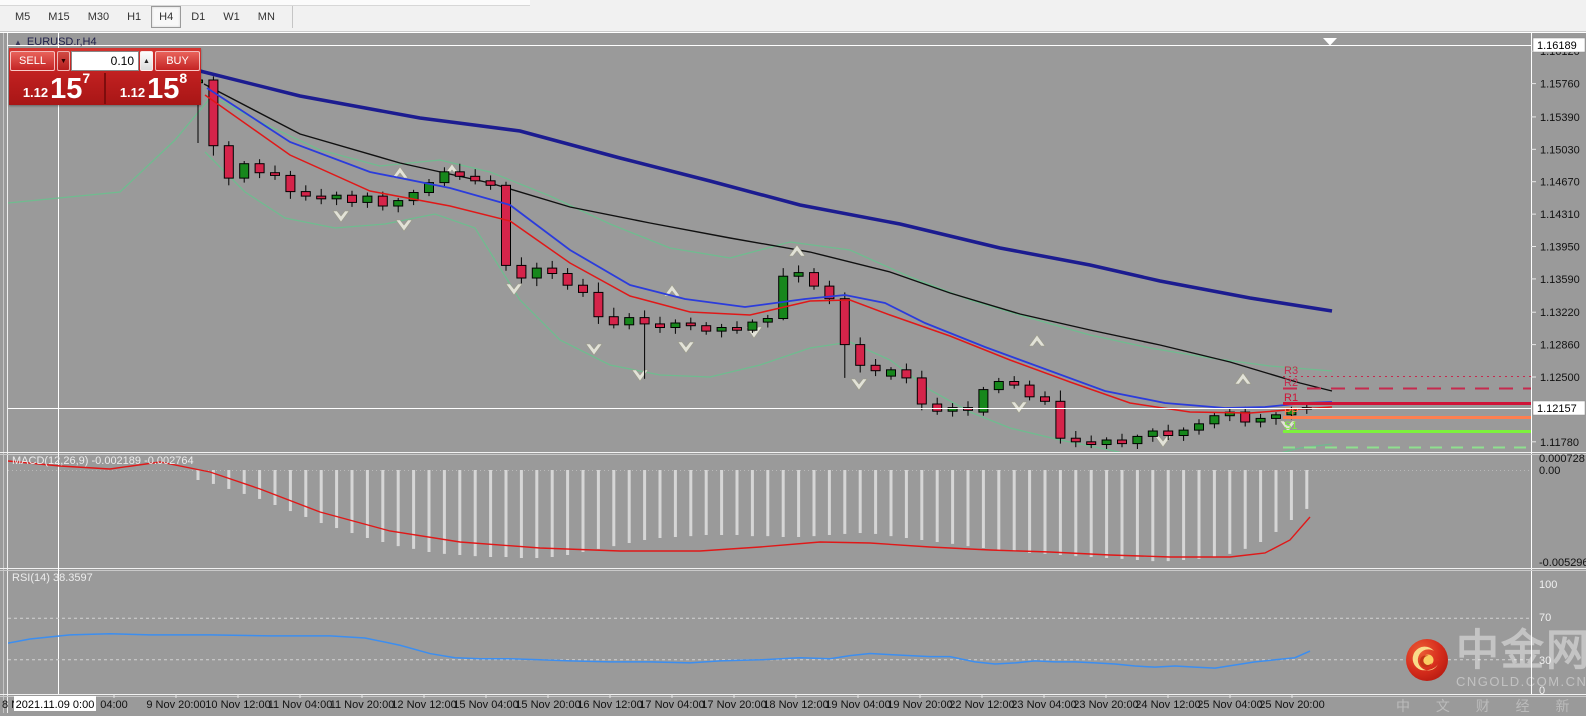 The image size is (1586, 716). What do you see at coordinates (1542, 691) in the screenshot?
I see `svg-text: 0` at bounding box center [1542, 691].